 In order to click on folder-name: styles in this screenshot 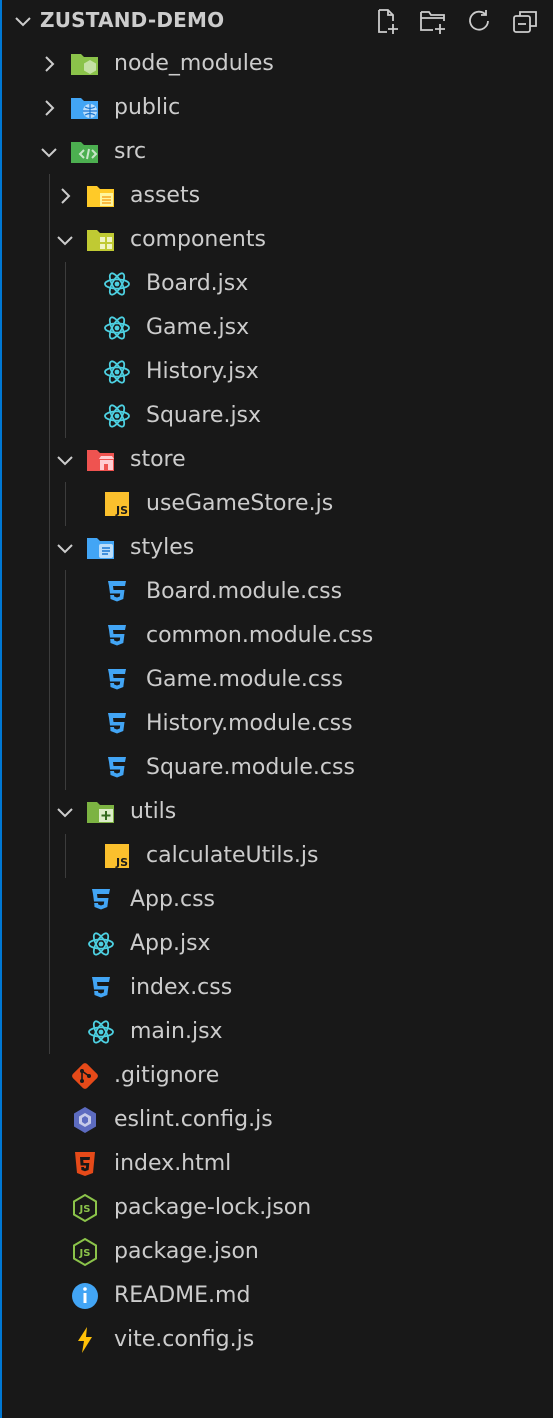, I will do `click(162, 547)`.